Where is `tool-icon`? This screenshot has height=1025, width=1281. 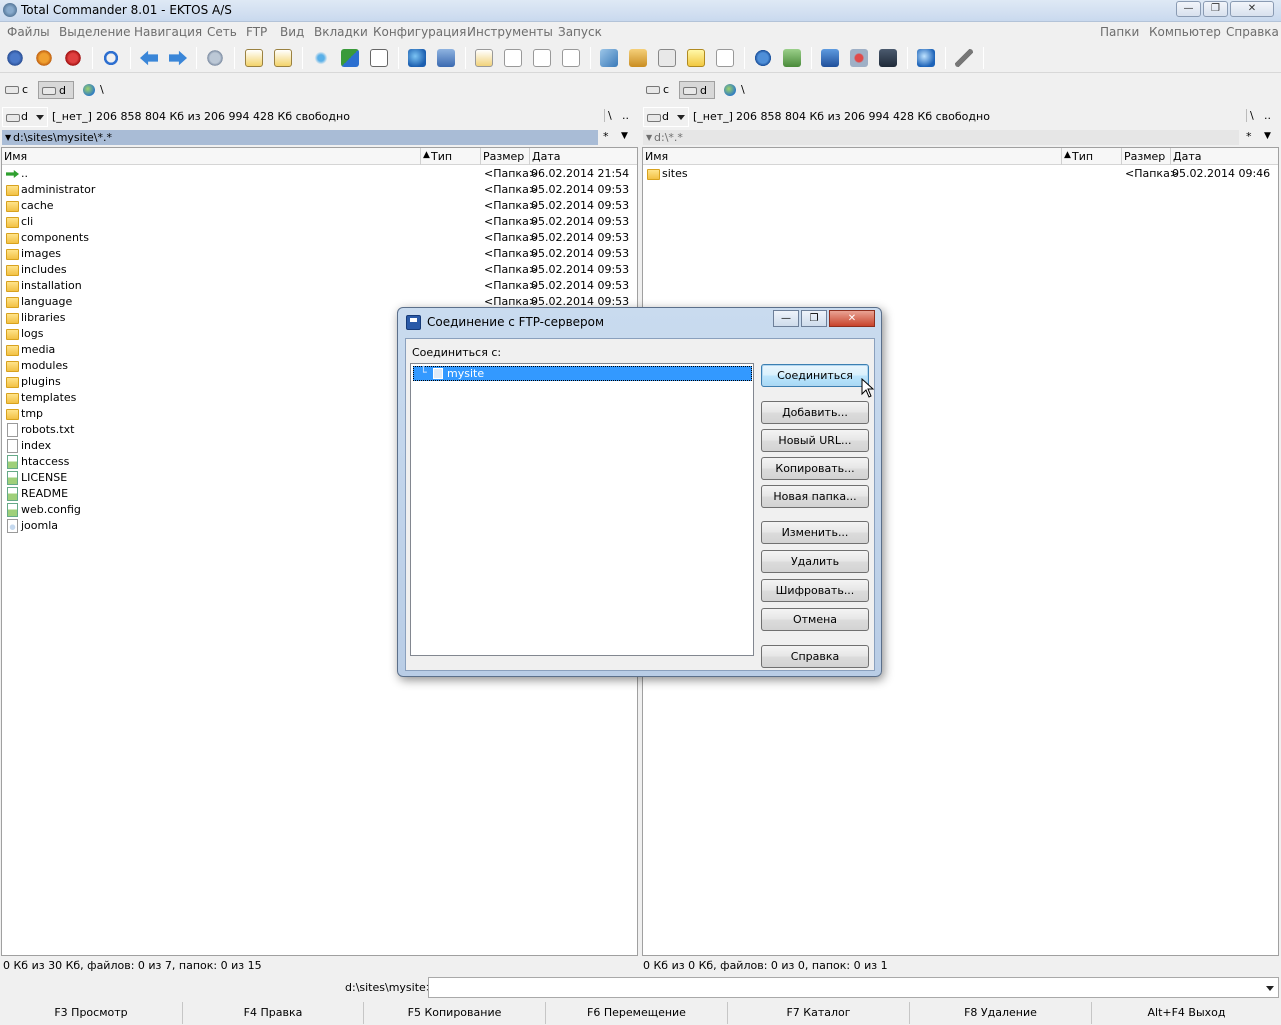
tool-icon is located at coordinates (964, 58).